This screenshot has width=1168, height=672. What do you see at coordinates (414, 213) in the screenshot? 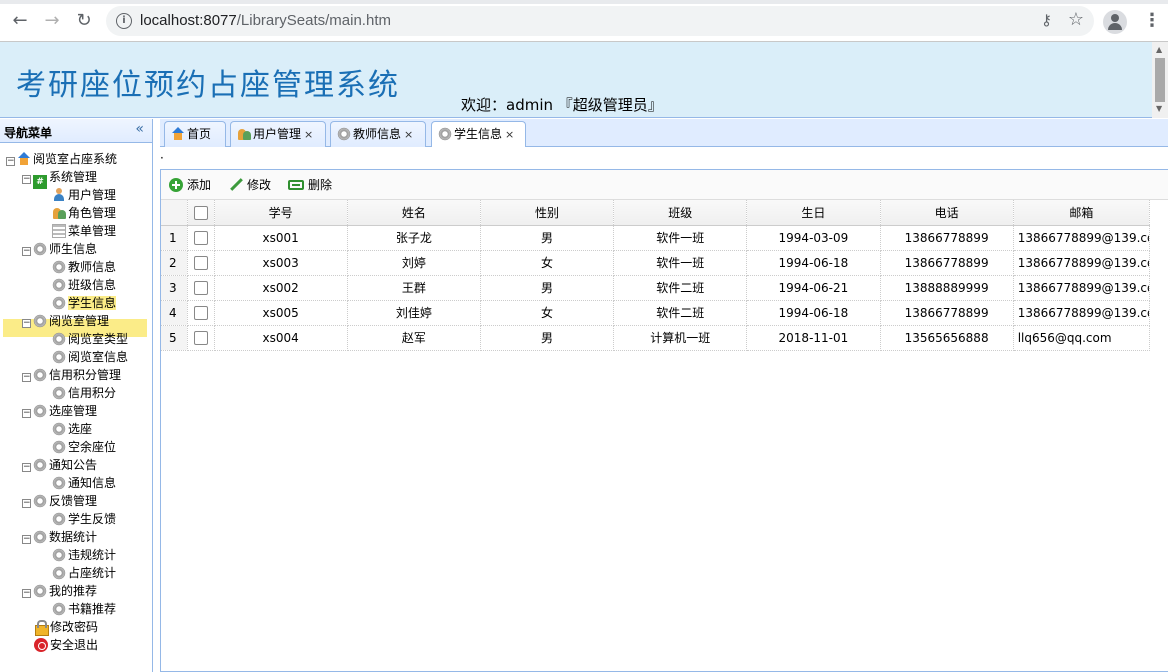
I see `column-header-name: 姓名` at bounding box center [414, 213].